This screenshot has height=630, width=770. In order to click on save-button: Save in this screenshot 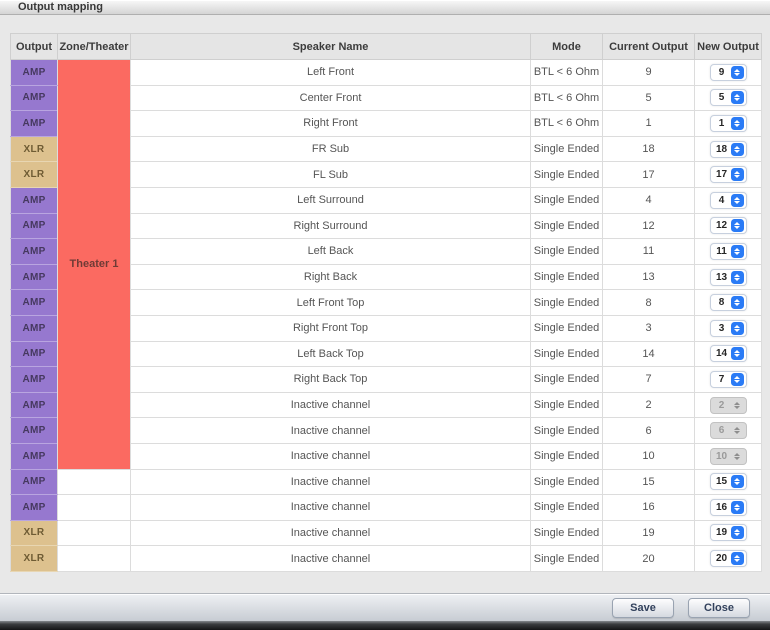, I will do `click(643, 607)`.